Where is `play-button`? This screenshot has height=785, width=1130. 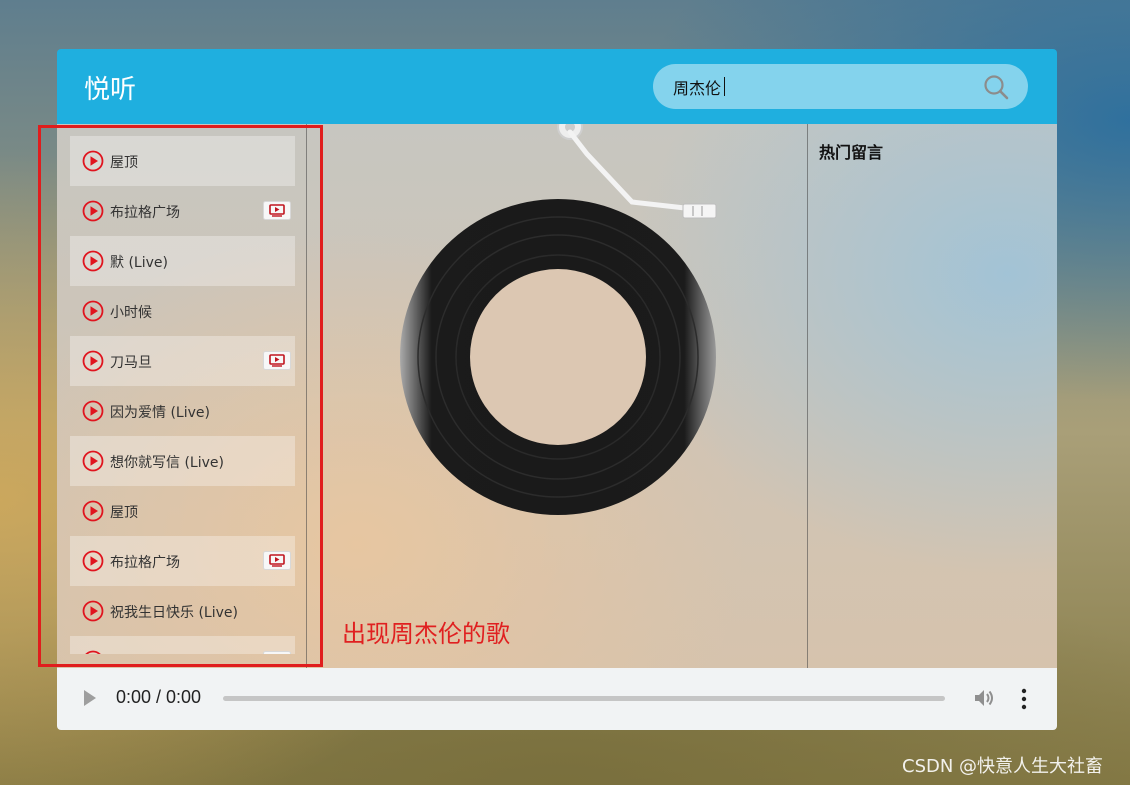
play-button is located at coordinates (90, 698).